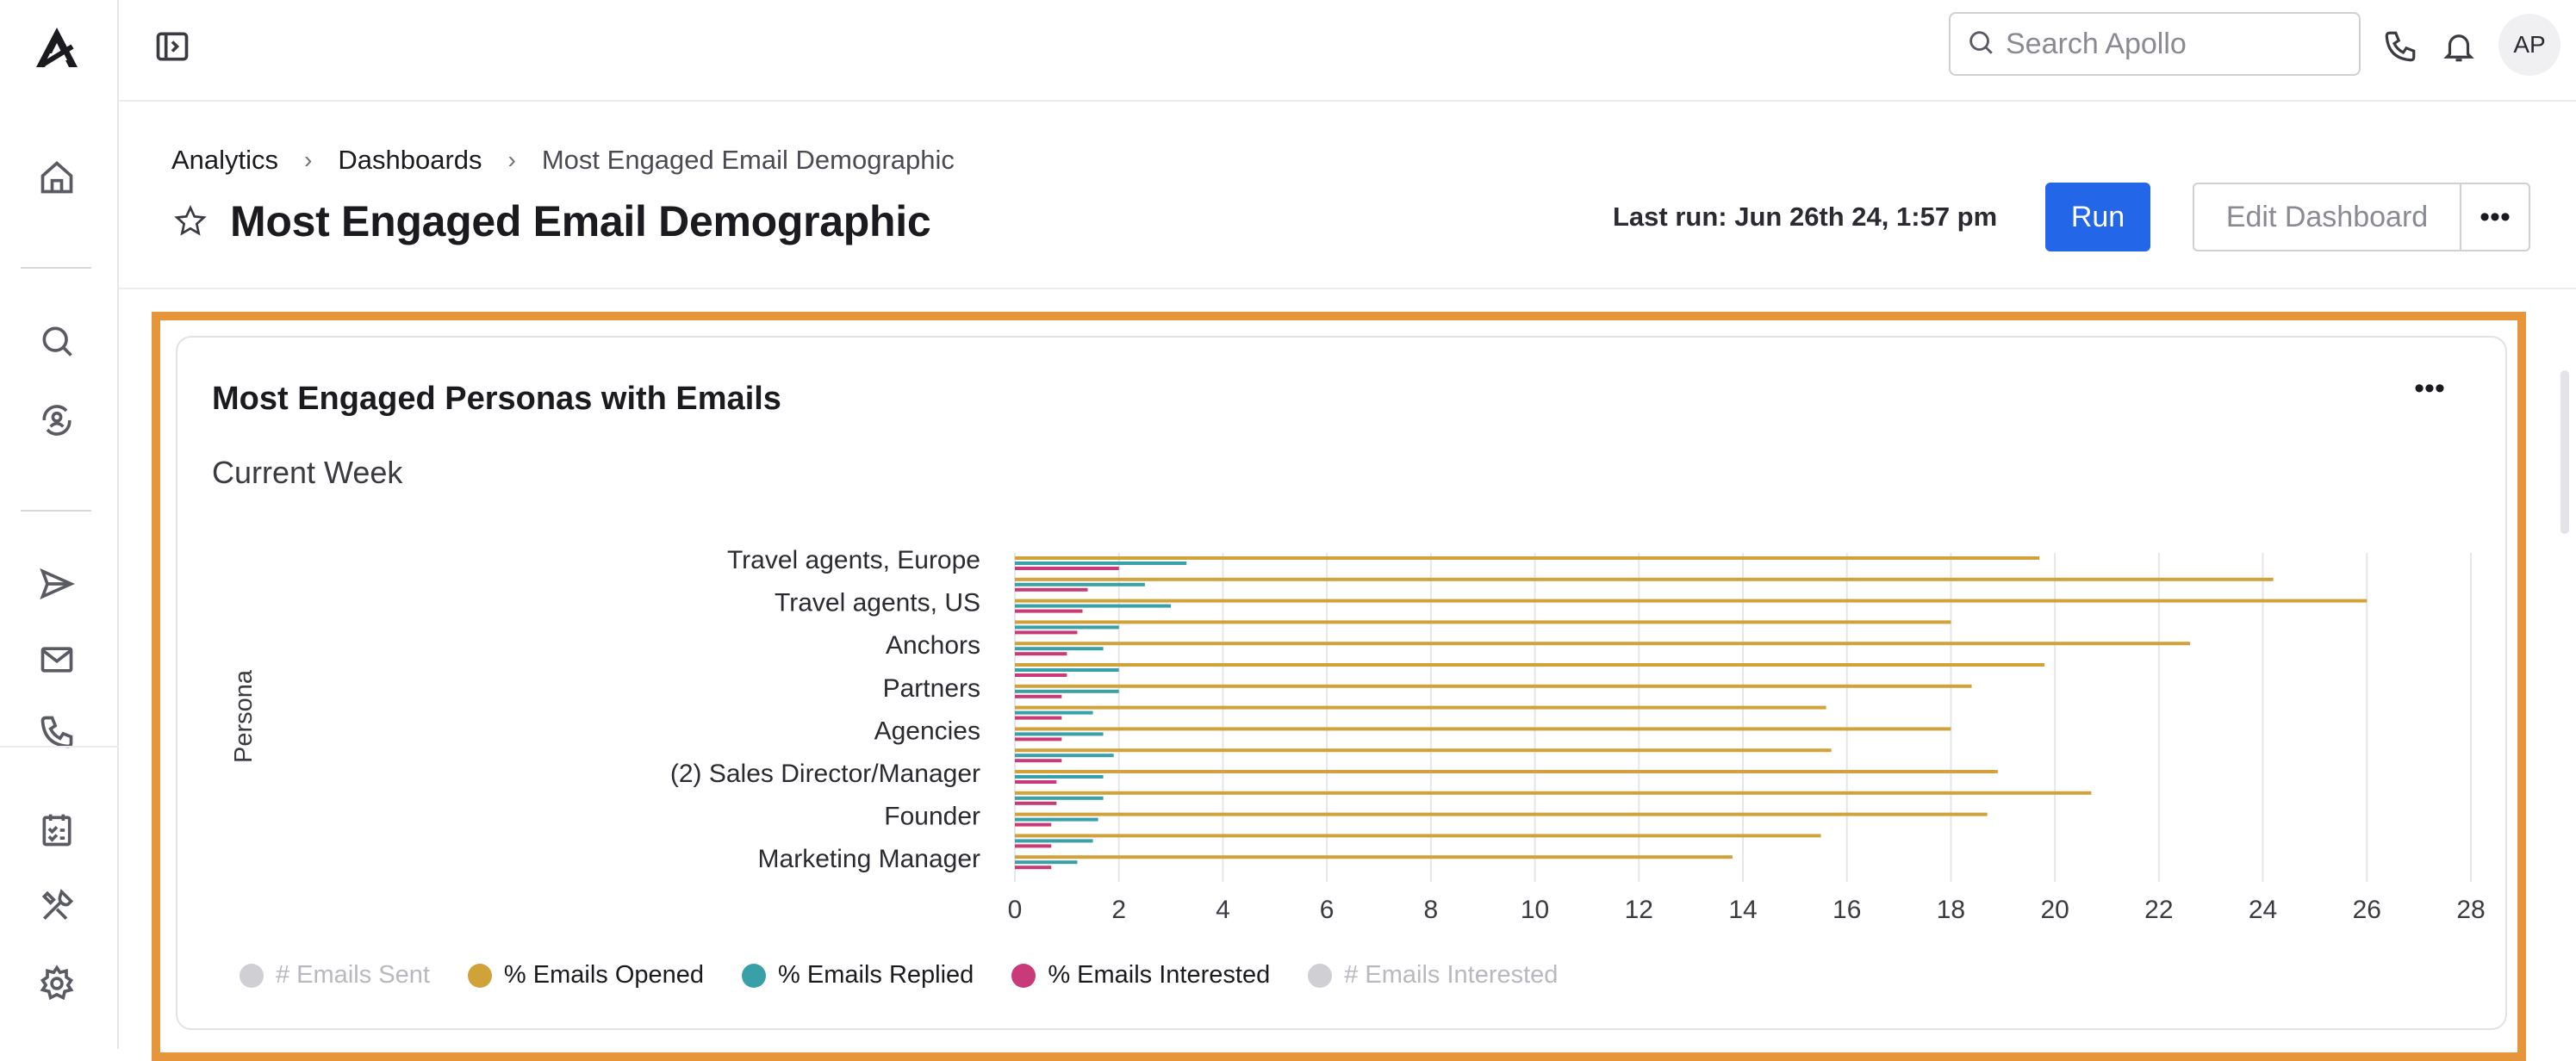 This screenshot has height=1061, width=2576. I want to click on more-options-button: •••, so click(2495, 217).